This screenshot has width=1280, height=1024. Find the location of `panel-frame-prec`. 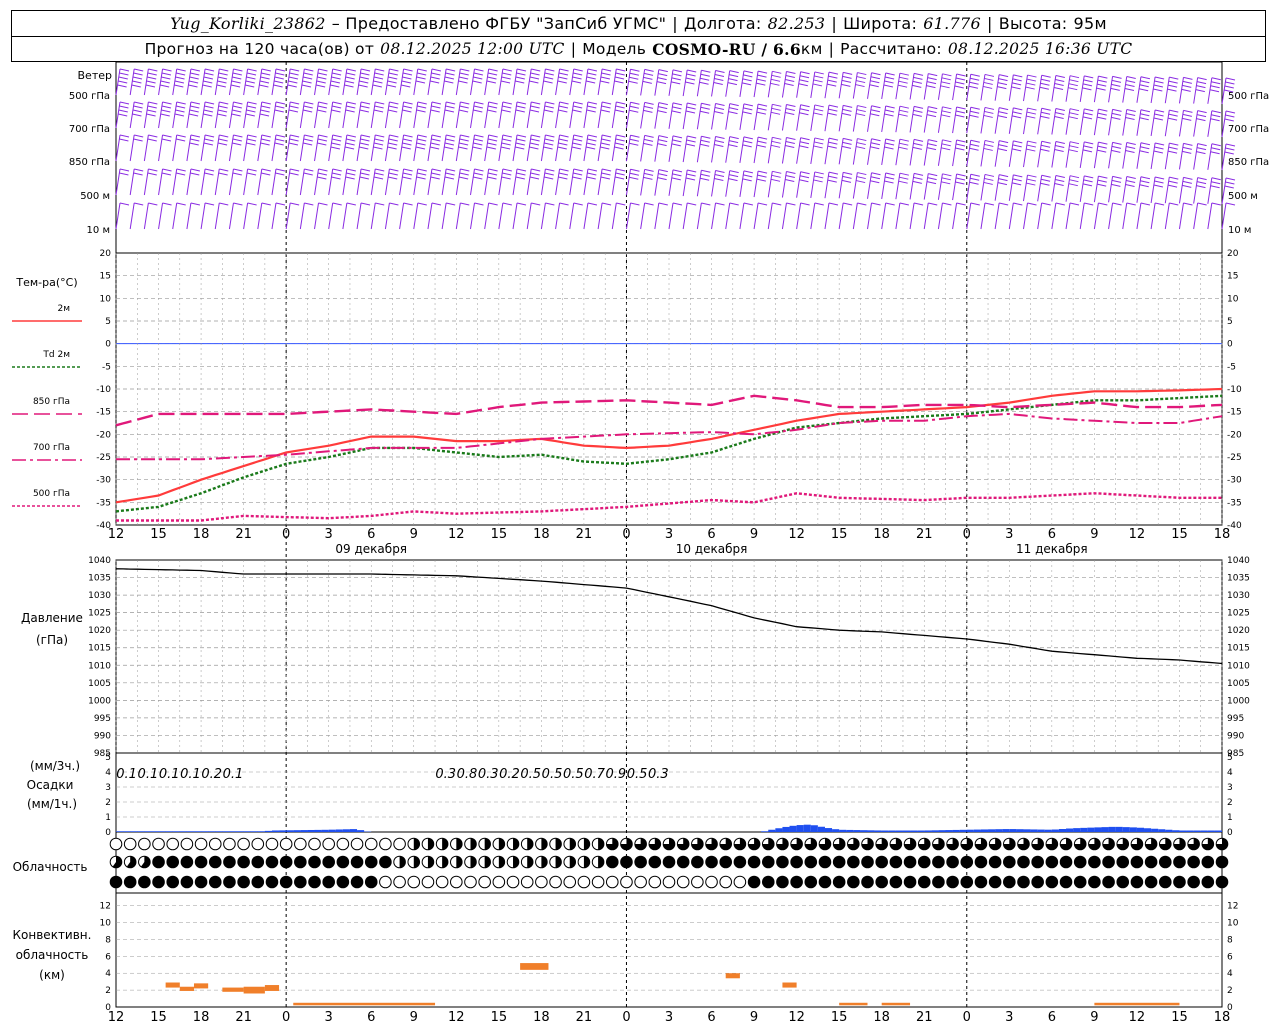

panel-frame-prec is located at coordinates (669, 792).